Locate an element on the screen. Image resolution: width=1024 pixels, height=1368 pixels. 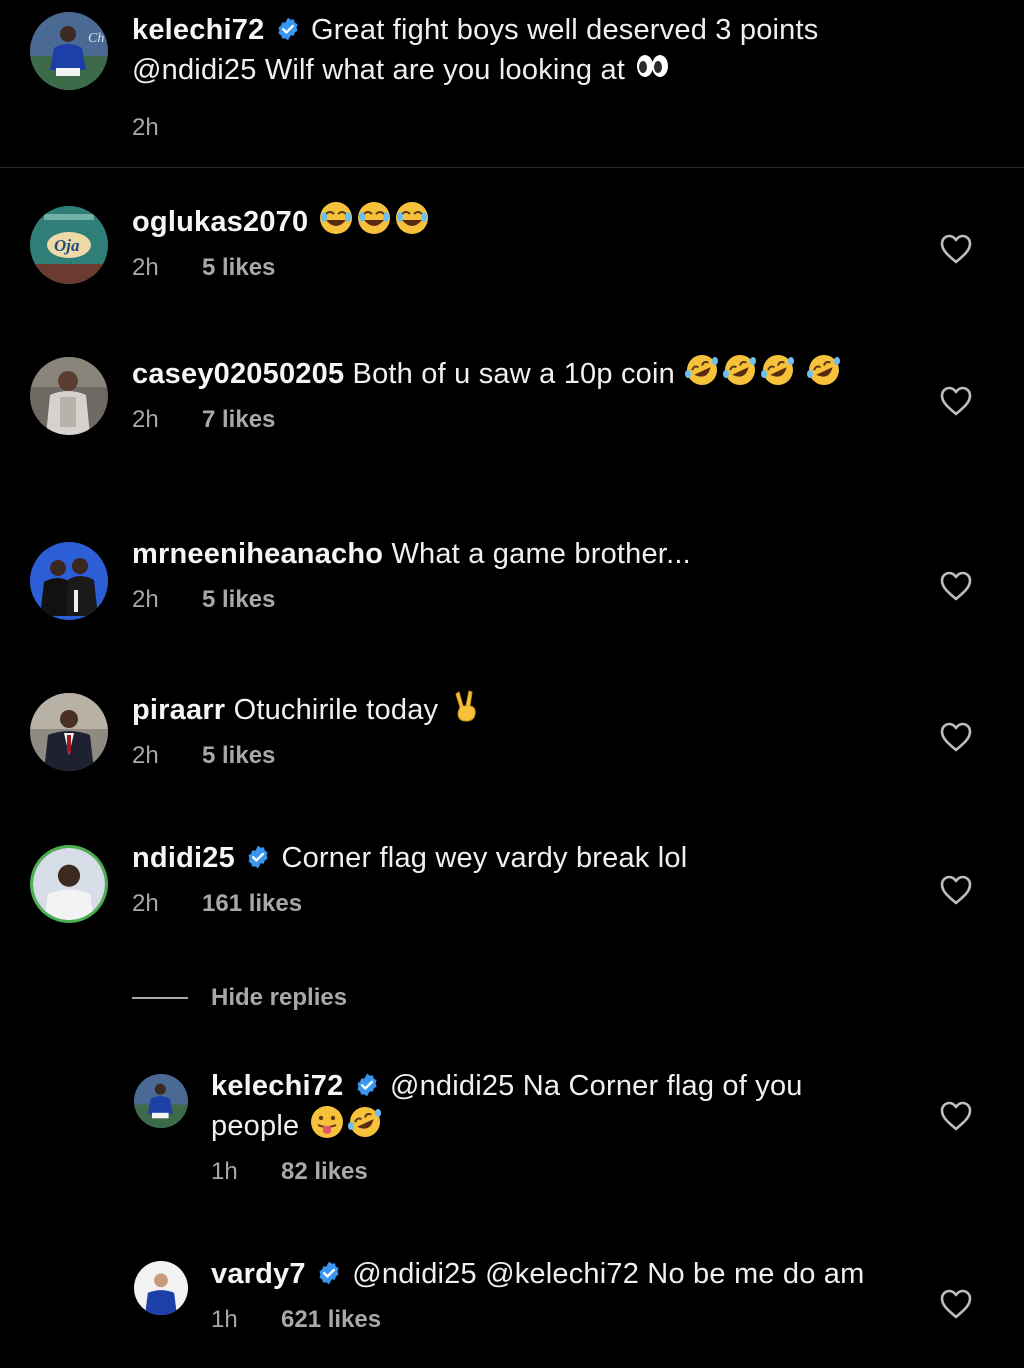
comment-text-block: oglukas2070 is located at coordinates (508, 220).